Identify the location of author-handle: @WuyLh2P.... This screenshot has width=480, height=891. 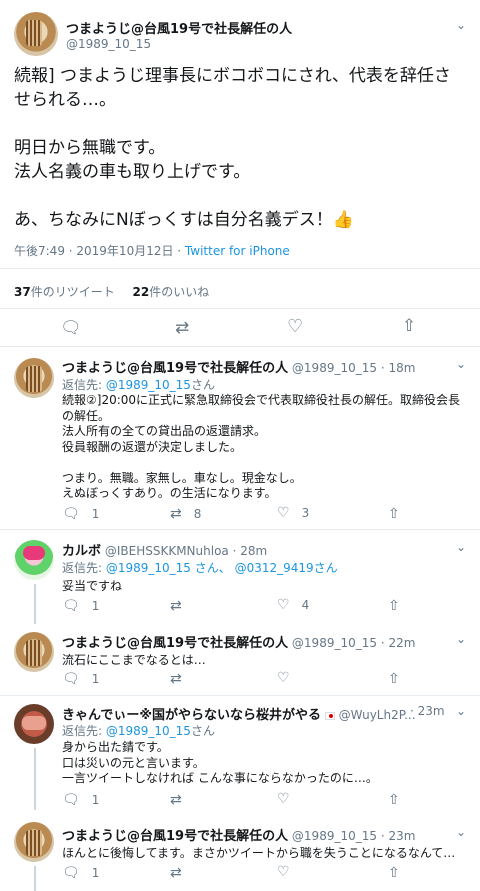
(377, 715).